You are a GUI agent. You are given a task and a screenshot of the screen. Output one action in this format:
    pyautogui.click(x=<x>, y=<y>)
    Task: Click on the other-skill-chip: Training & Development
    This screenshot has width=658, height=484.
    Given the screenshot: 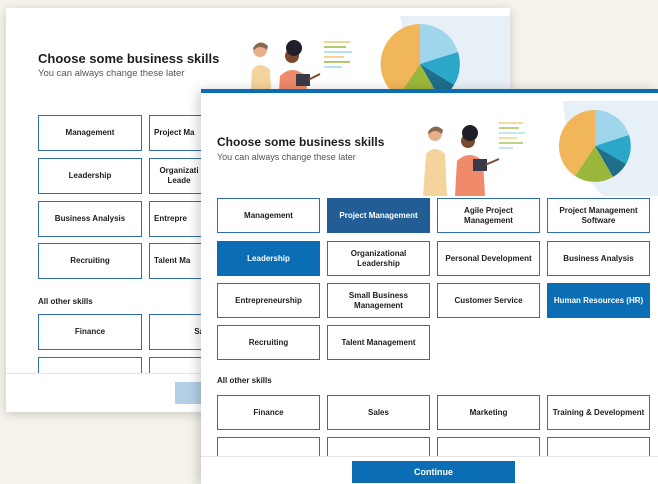 What is the action you would take?
    pyautogui.click(x=598, y=412)
    